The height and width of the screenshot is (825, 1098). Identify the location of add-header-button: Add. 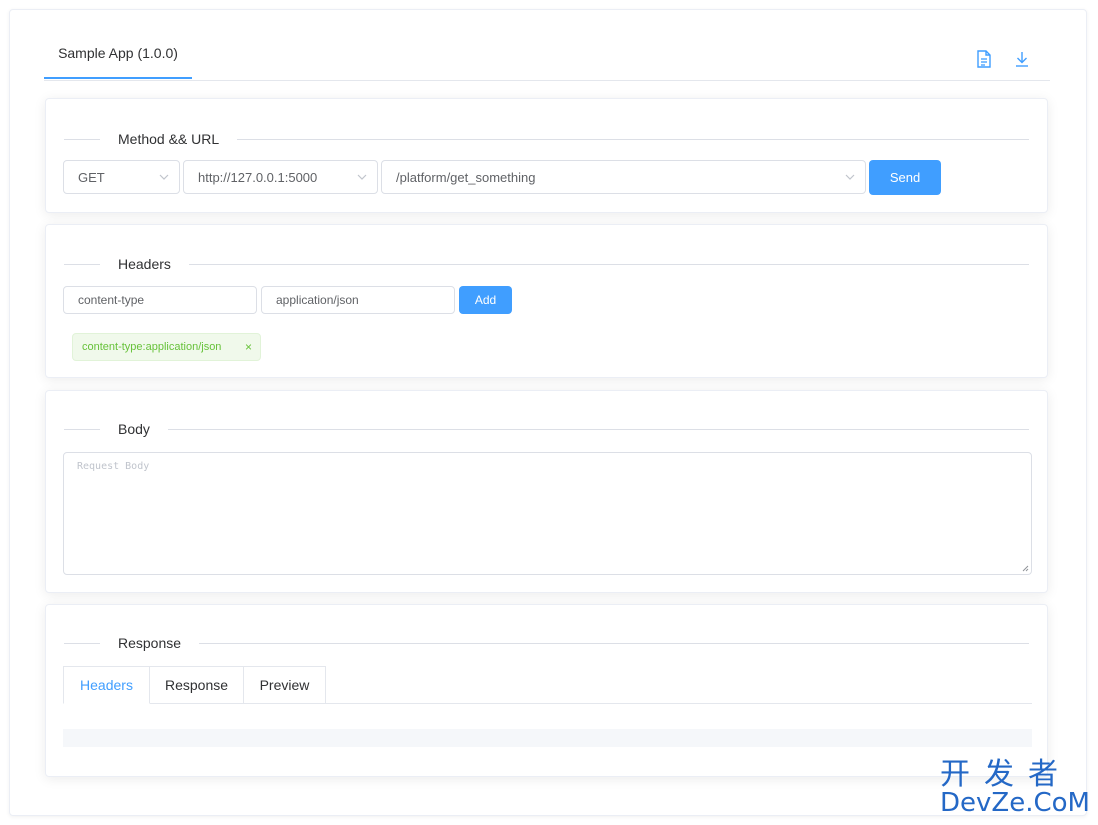
(485, 300).